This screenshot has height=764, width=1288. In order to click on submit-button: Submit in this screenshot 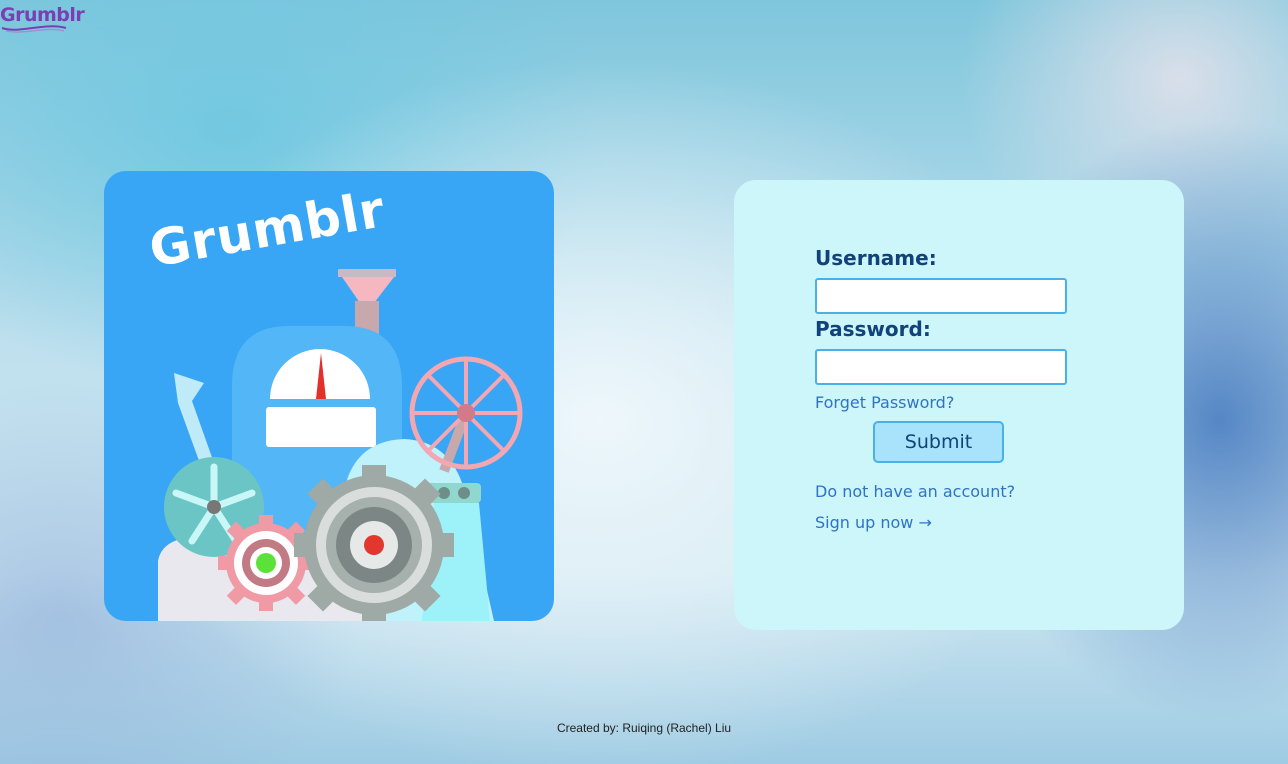, I will do `click(938, 442)`.